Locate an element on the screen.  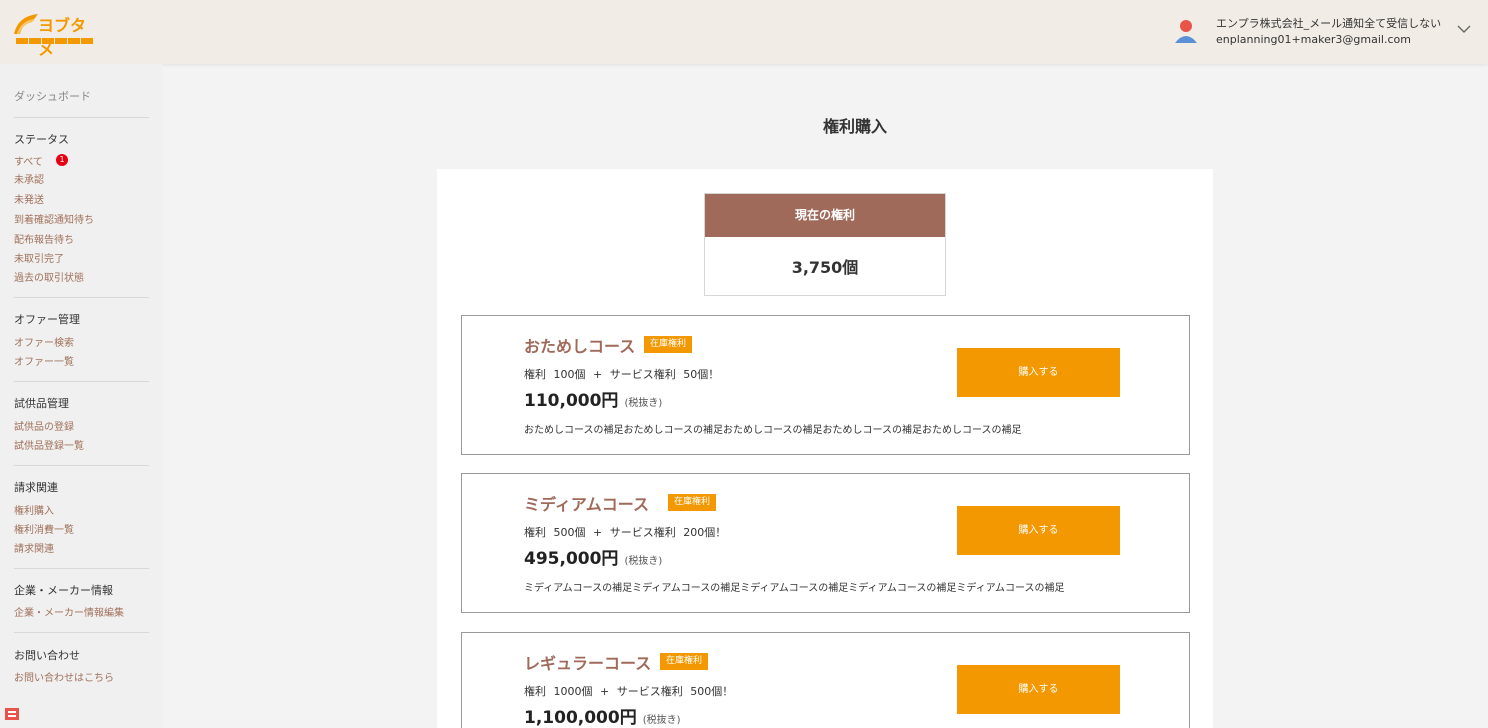
sidebar-item-billing: 請求関連 is located at coordinates (34, 547).